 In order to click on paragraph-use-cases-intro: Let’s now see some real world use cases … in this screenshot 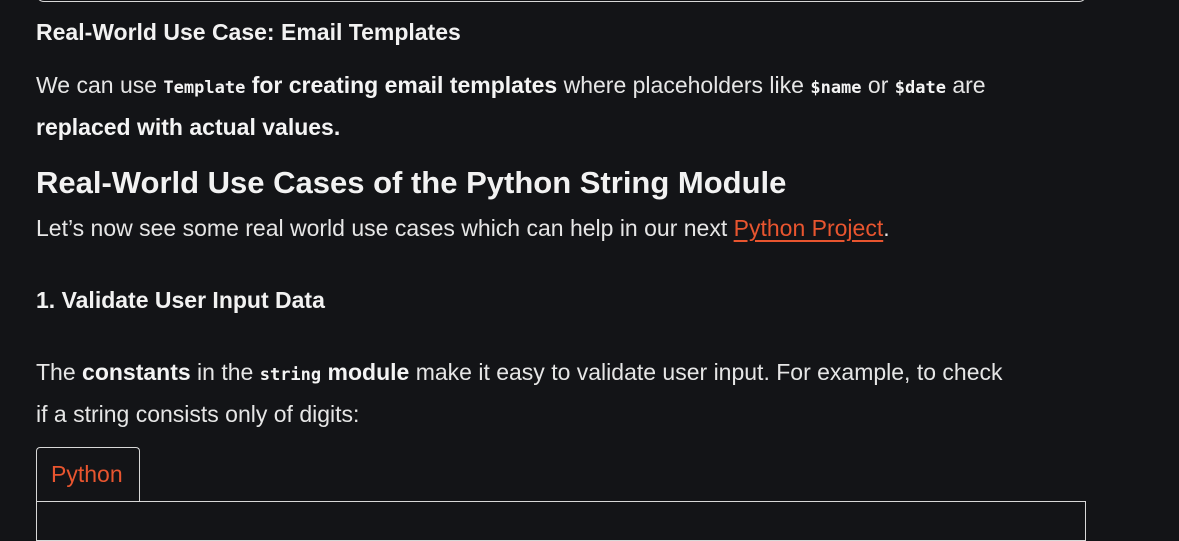, I will do `click(561, 228)`.